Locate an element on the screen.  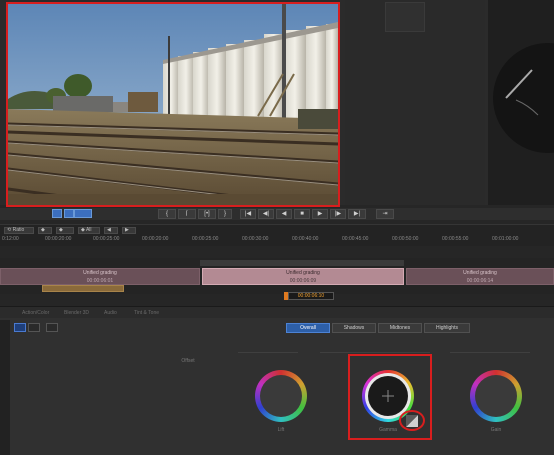
audio-clip is located at coordinates (83, 288).